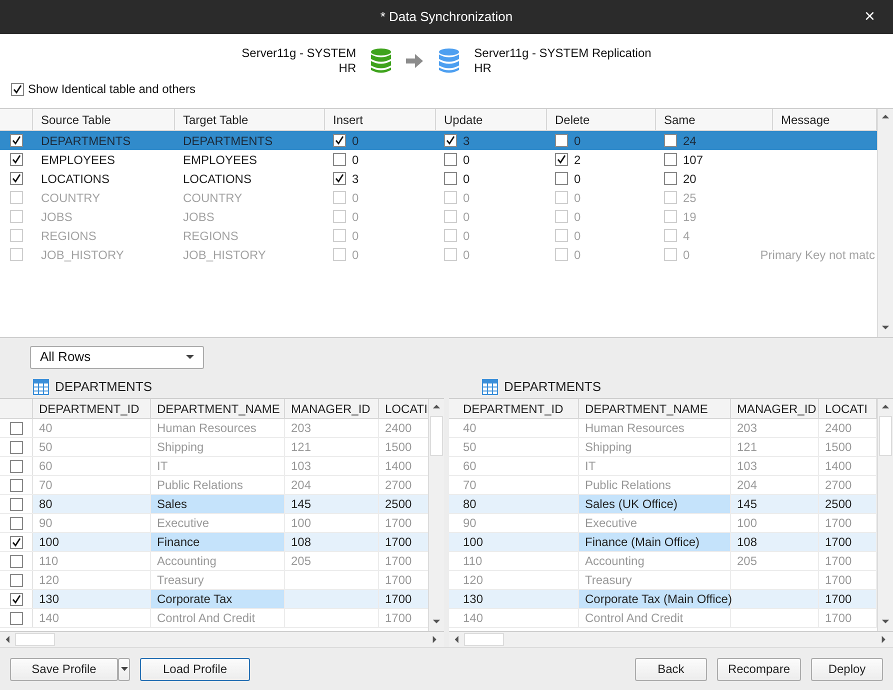  Describe the element at coordinates (663, 504) in the screenshot. I see `table-row: 80 Sales (UK Office) 145 2500` at that location.